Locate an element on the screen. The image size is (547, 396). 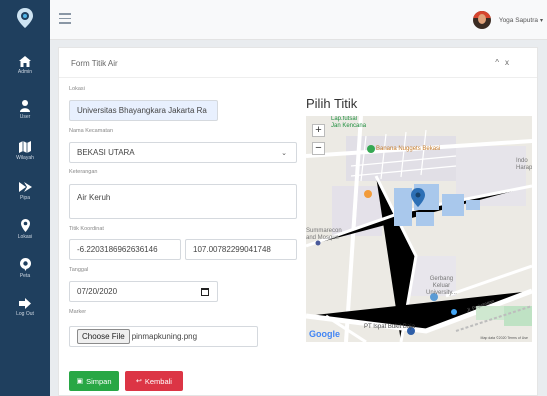
collapse-icon: ^ is located at coordinates (500, 62).